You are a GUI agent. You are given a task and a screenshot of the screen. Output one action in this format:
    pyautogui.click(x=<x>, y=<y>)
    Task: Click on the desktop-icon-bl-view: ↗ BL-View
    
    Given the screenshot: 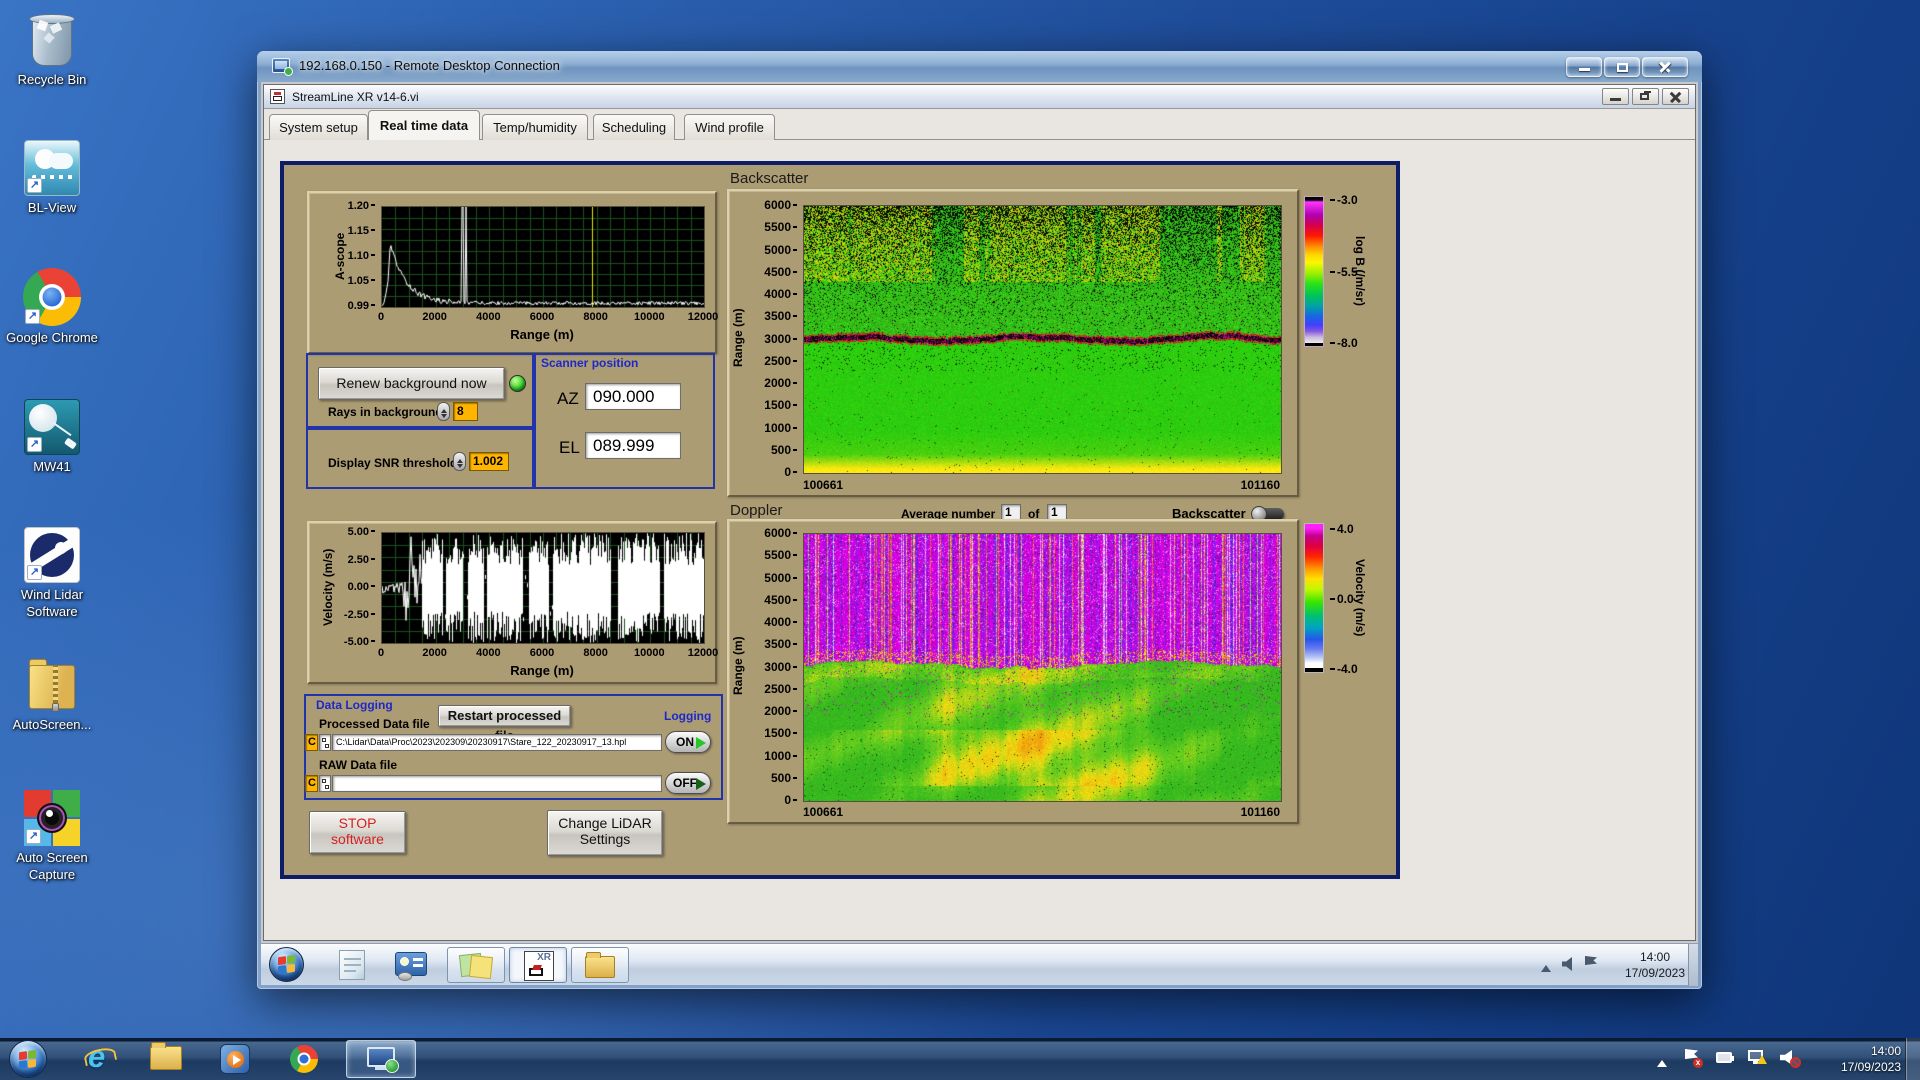 What is the action you would take?
    pyautogui.click(x=52, y=178)
    